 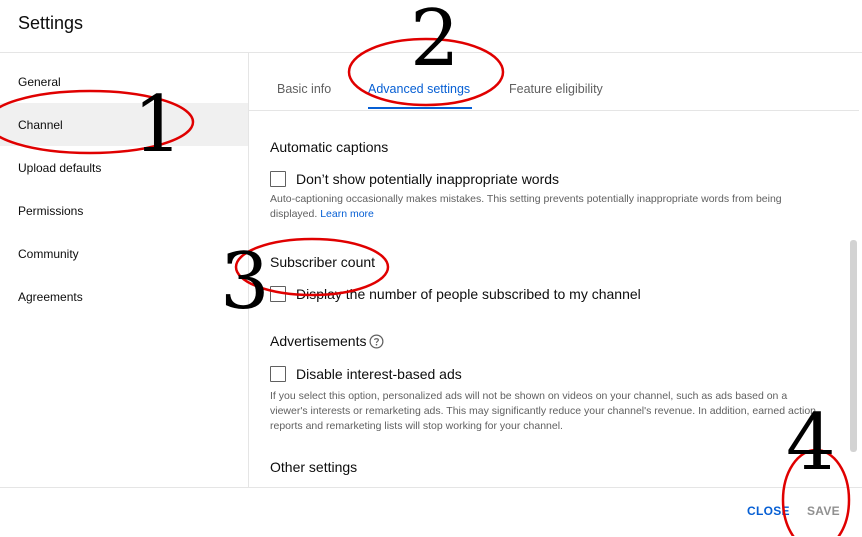 What do you see at coordinates (811, 443) in the screenshot?
I see `annotation-number-4: 4` at bounding box center [811, 443].